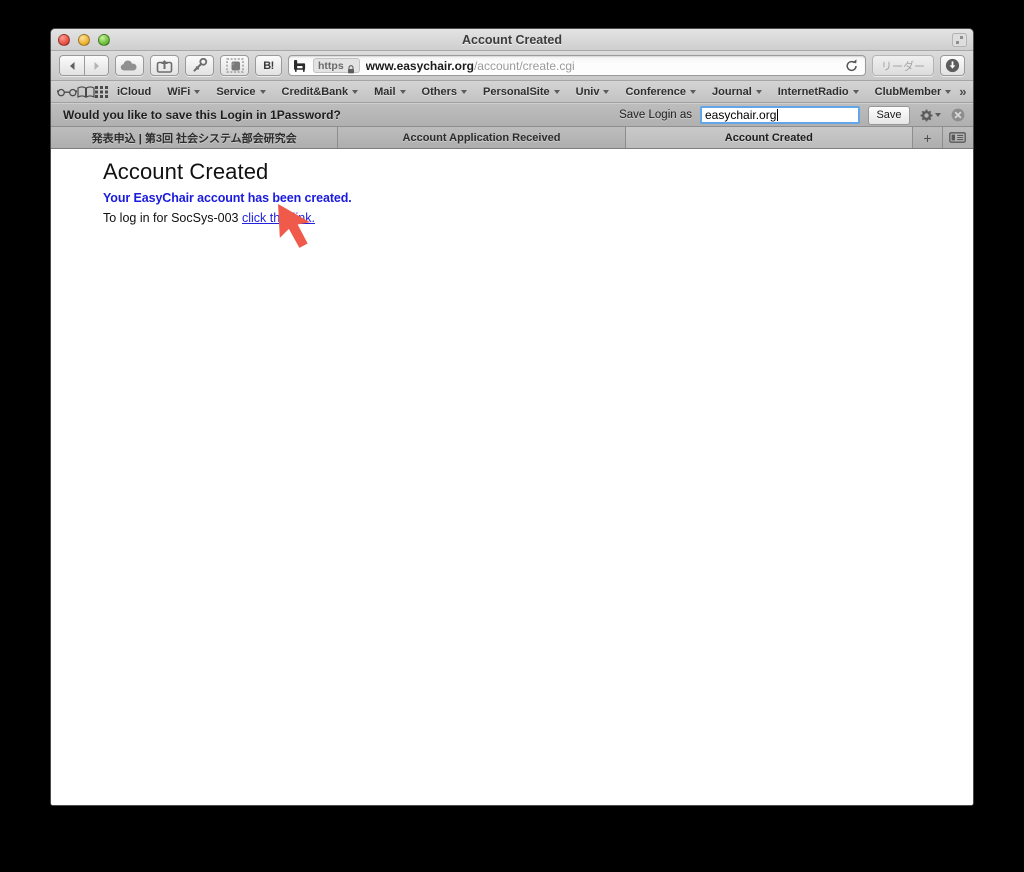 The height and width of the screenshot is (872, 1024). I want to click on bookmark-label: Univ, so click(587, 91).